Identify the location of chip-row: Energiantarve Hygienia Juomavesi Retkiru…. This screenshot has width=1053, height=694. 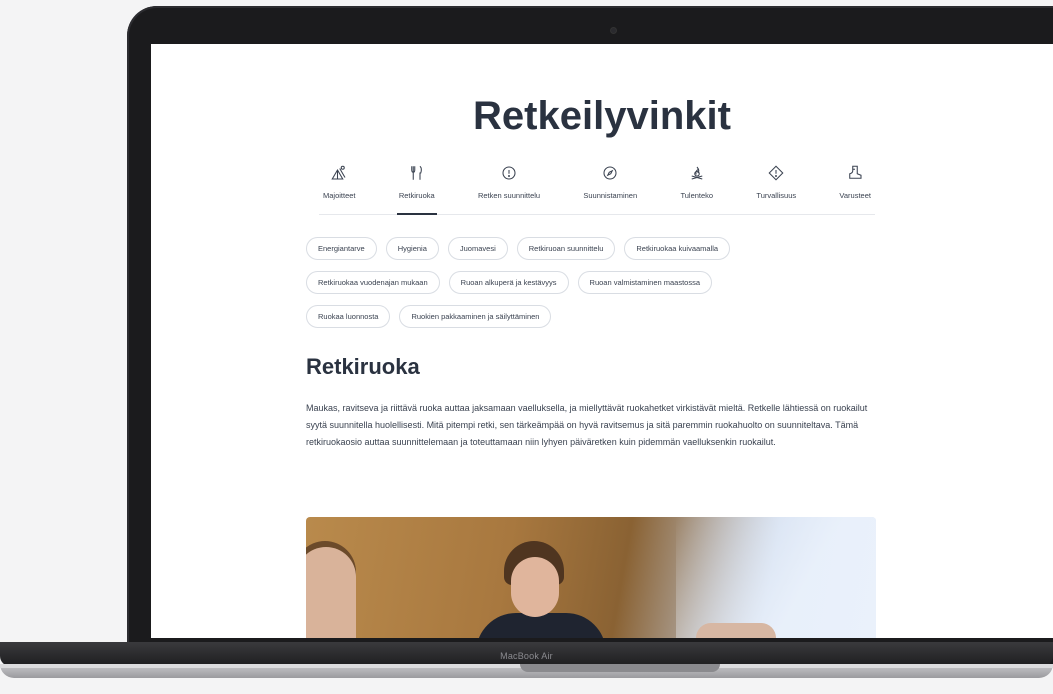
(601, 248).